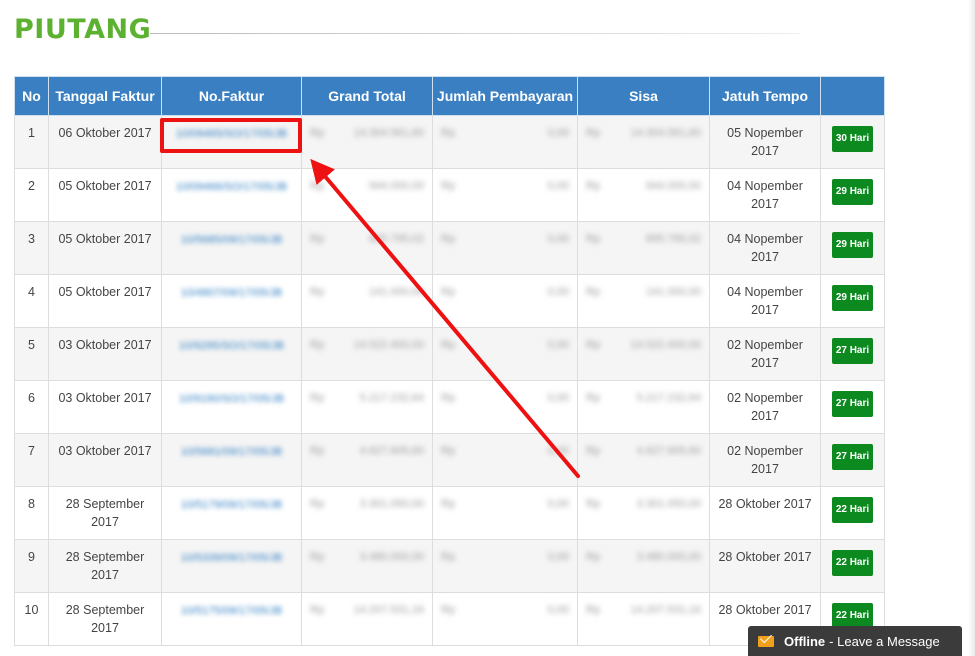 This screenshot has height=656, width=975. I want to click on mail-icon, so click(766, 641).